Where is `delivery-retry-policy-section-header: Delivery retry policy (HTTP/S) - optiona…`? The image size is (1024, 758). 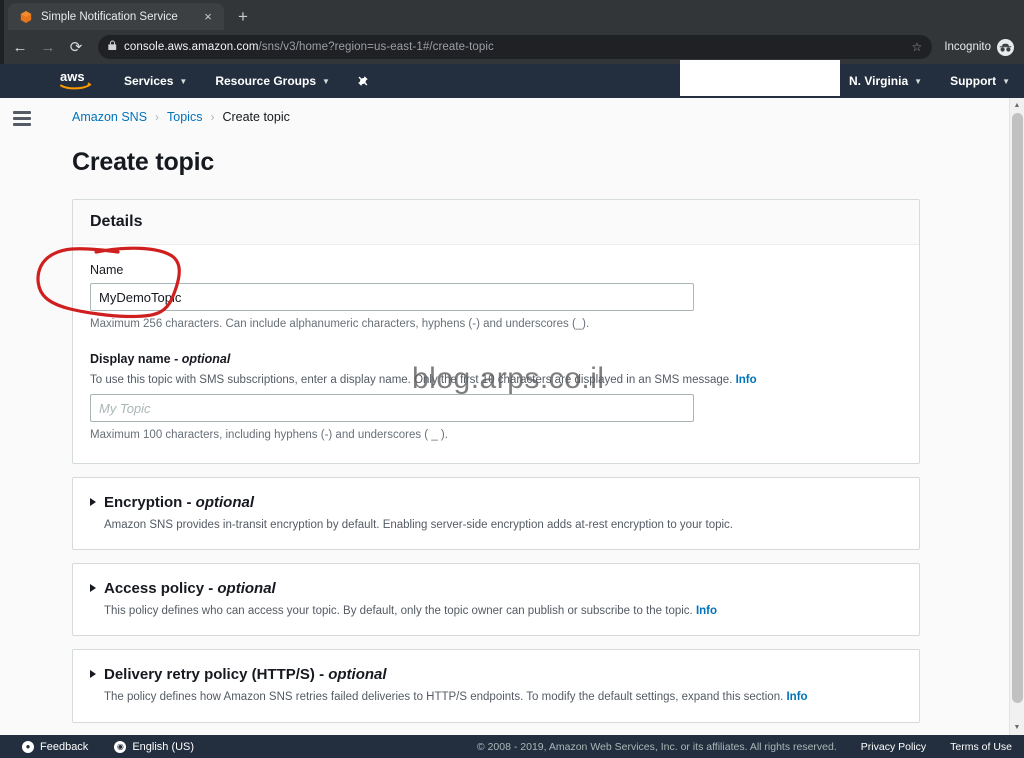
delivery-retry-policy-section-header: Delivery retry policy (HTTP/S) - optiona… is located at coordinates (496, 674).